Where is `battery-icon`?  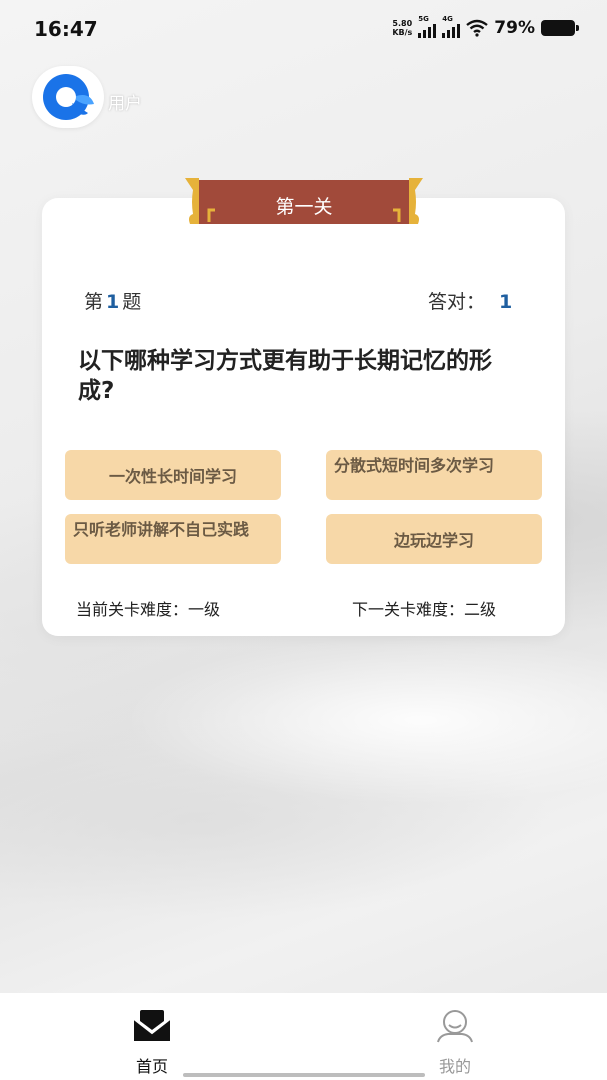
battery-icon is located at coordinates (560, 28).